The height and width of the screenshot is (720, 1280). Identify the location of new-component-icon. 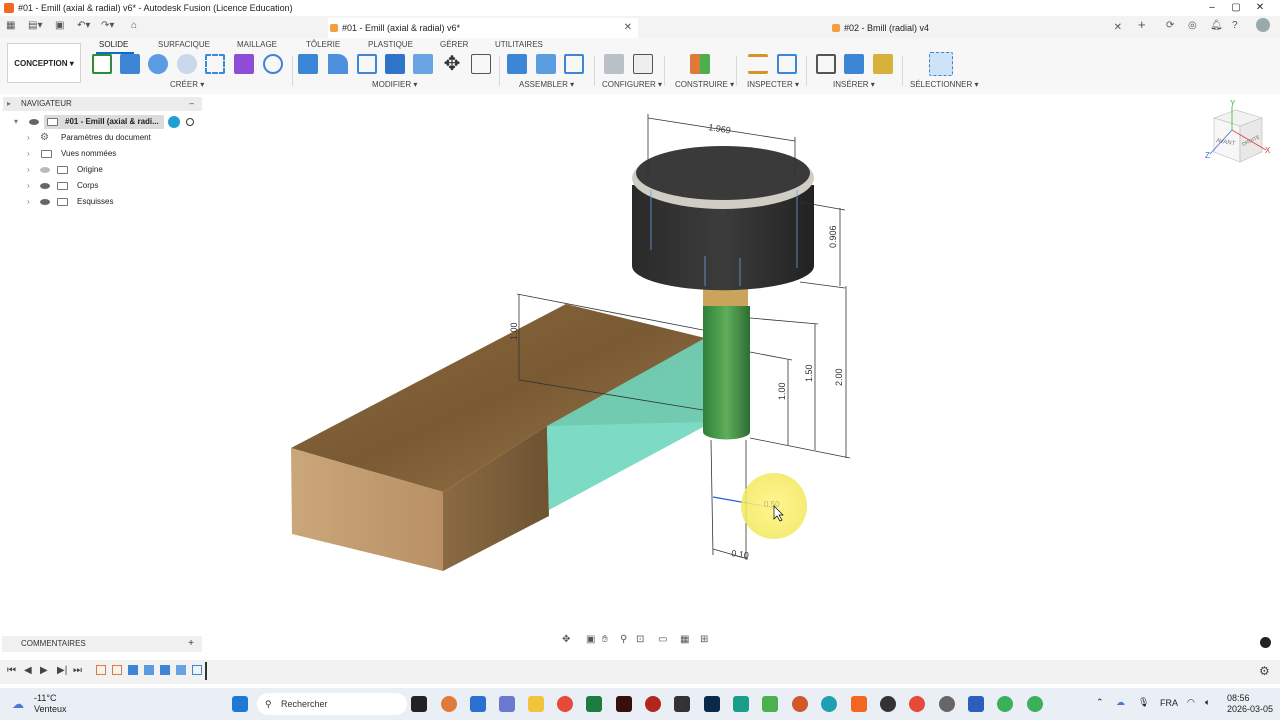
(517, 64).